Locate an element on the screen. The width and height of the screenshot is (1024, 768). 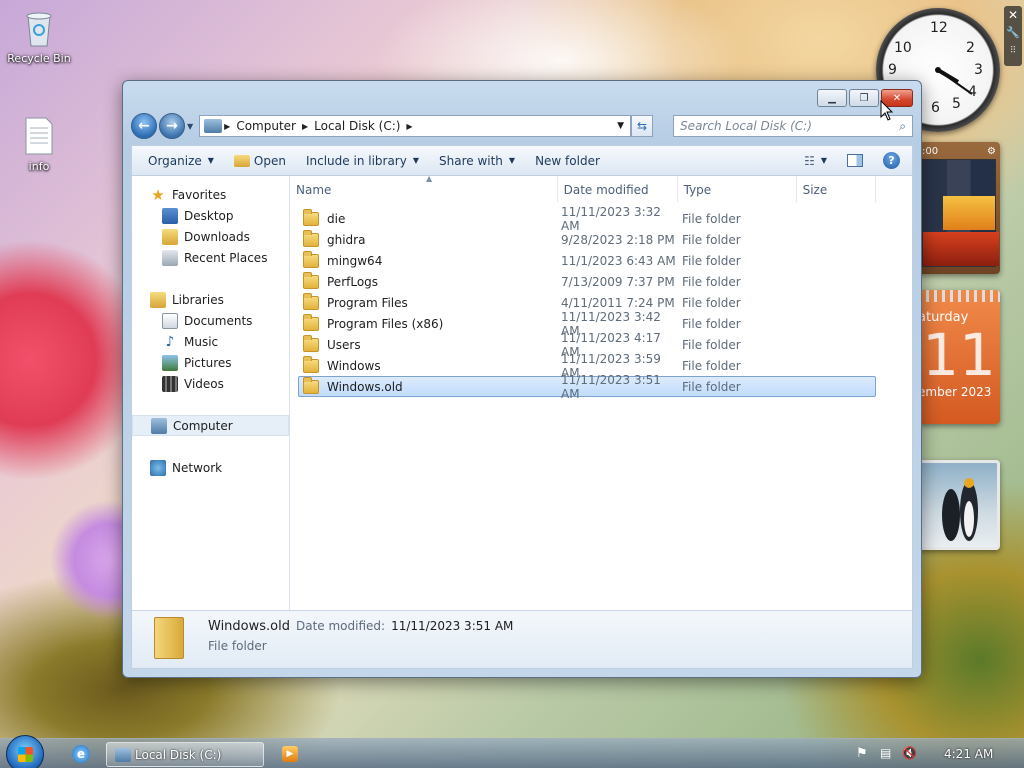
pictures-icon is located at coordinates (170, 362).